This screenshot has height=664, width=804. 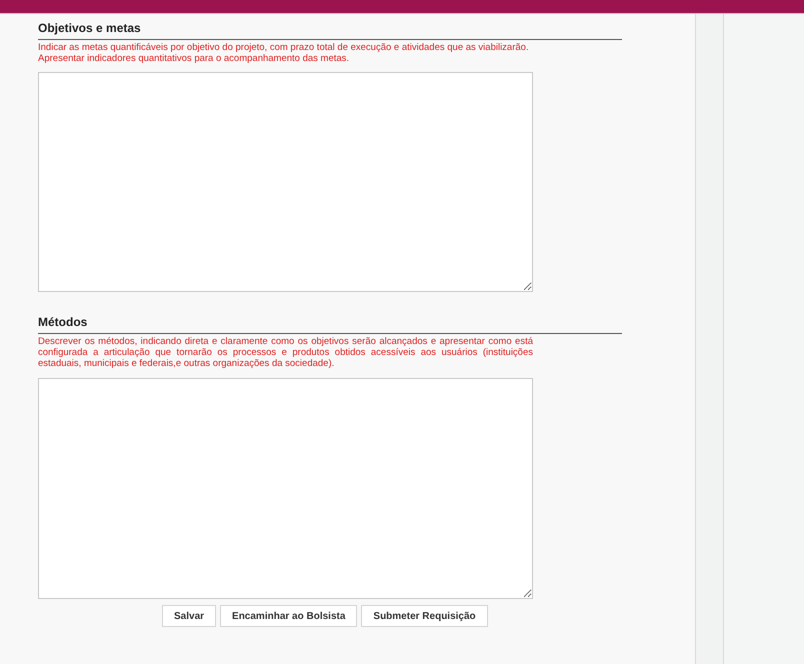 What do you see at coordinates (330, 27) in the screenshot?
I see `section-title: Objetivos e metas` at bounding box center [330, 27].